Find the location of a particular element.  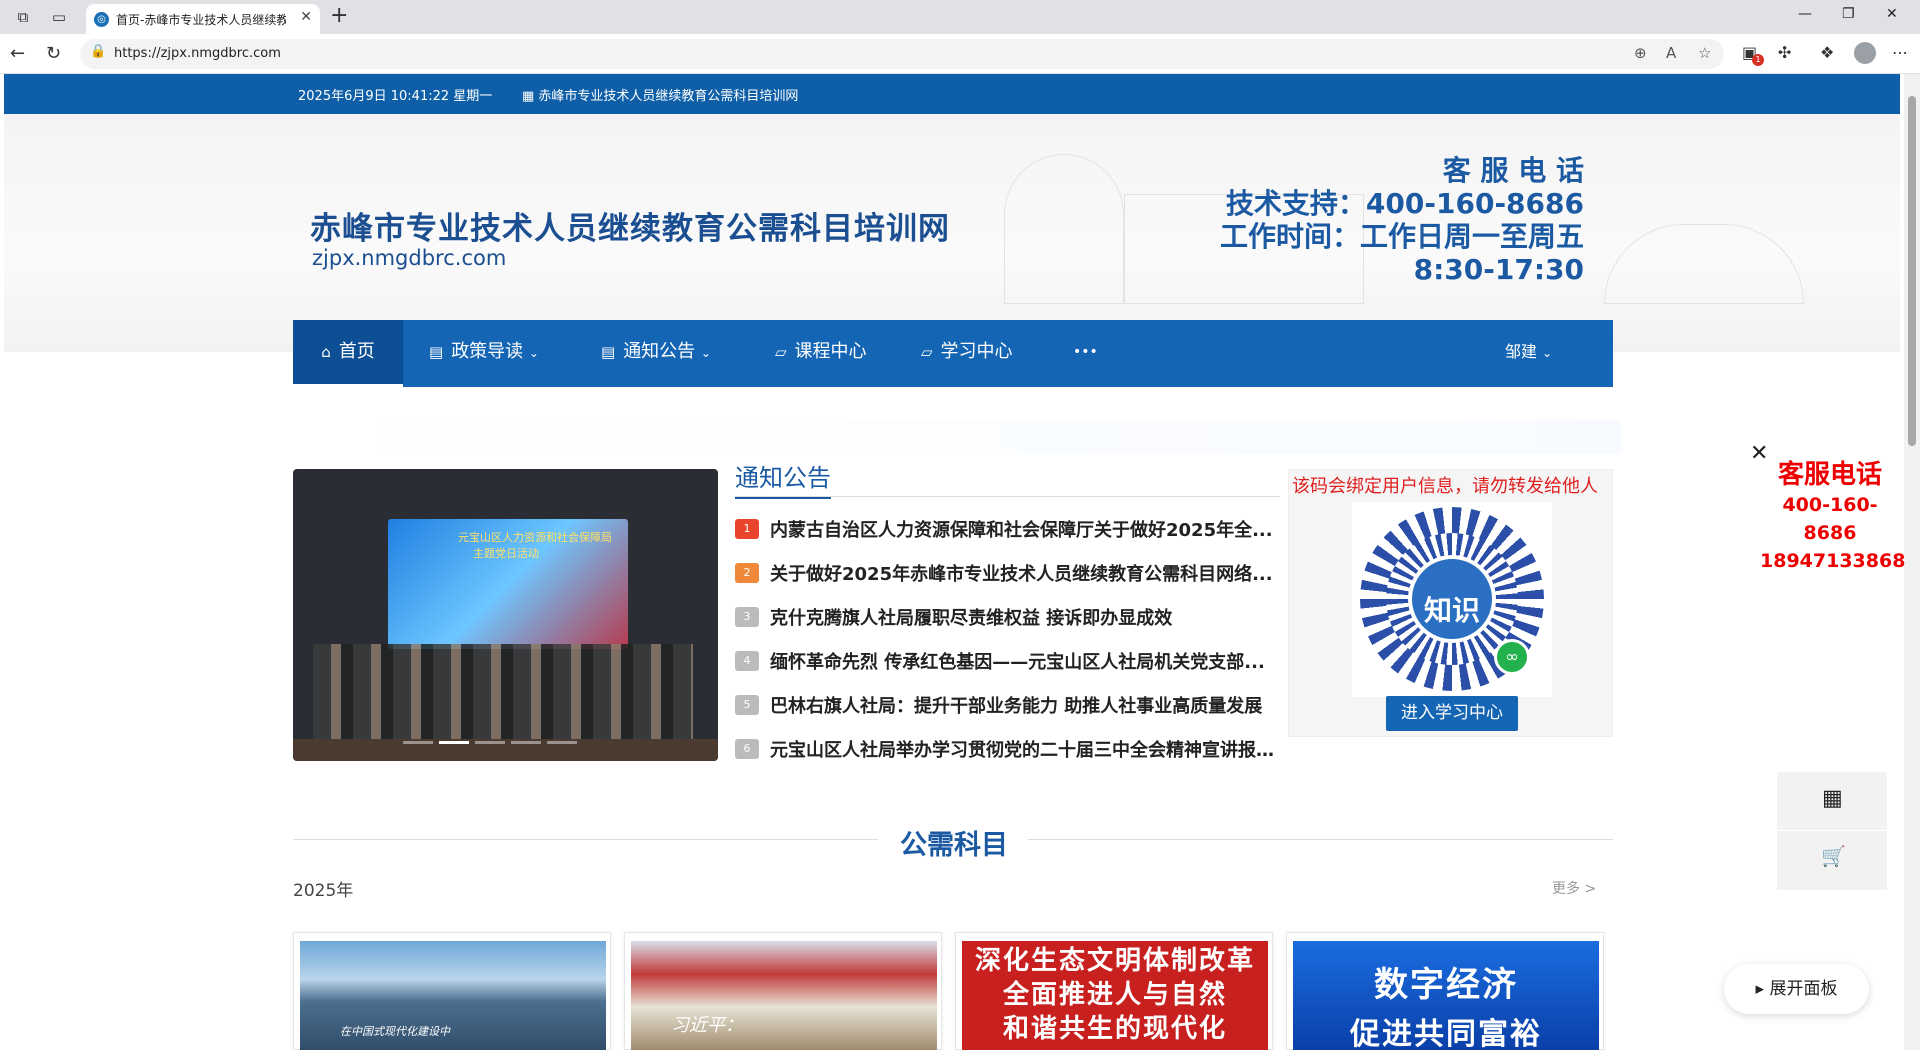

notice-title: 巴林右旗人社局：提升干部业务能力 助推人社事业高质量发展 is located at coordinates (1022, 705).